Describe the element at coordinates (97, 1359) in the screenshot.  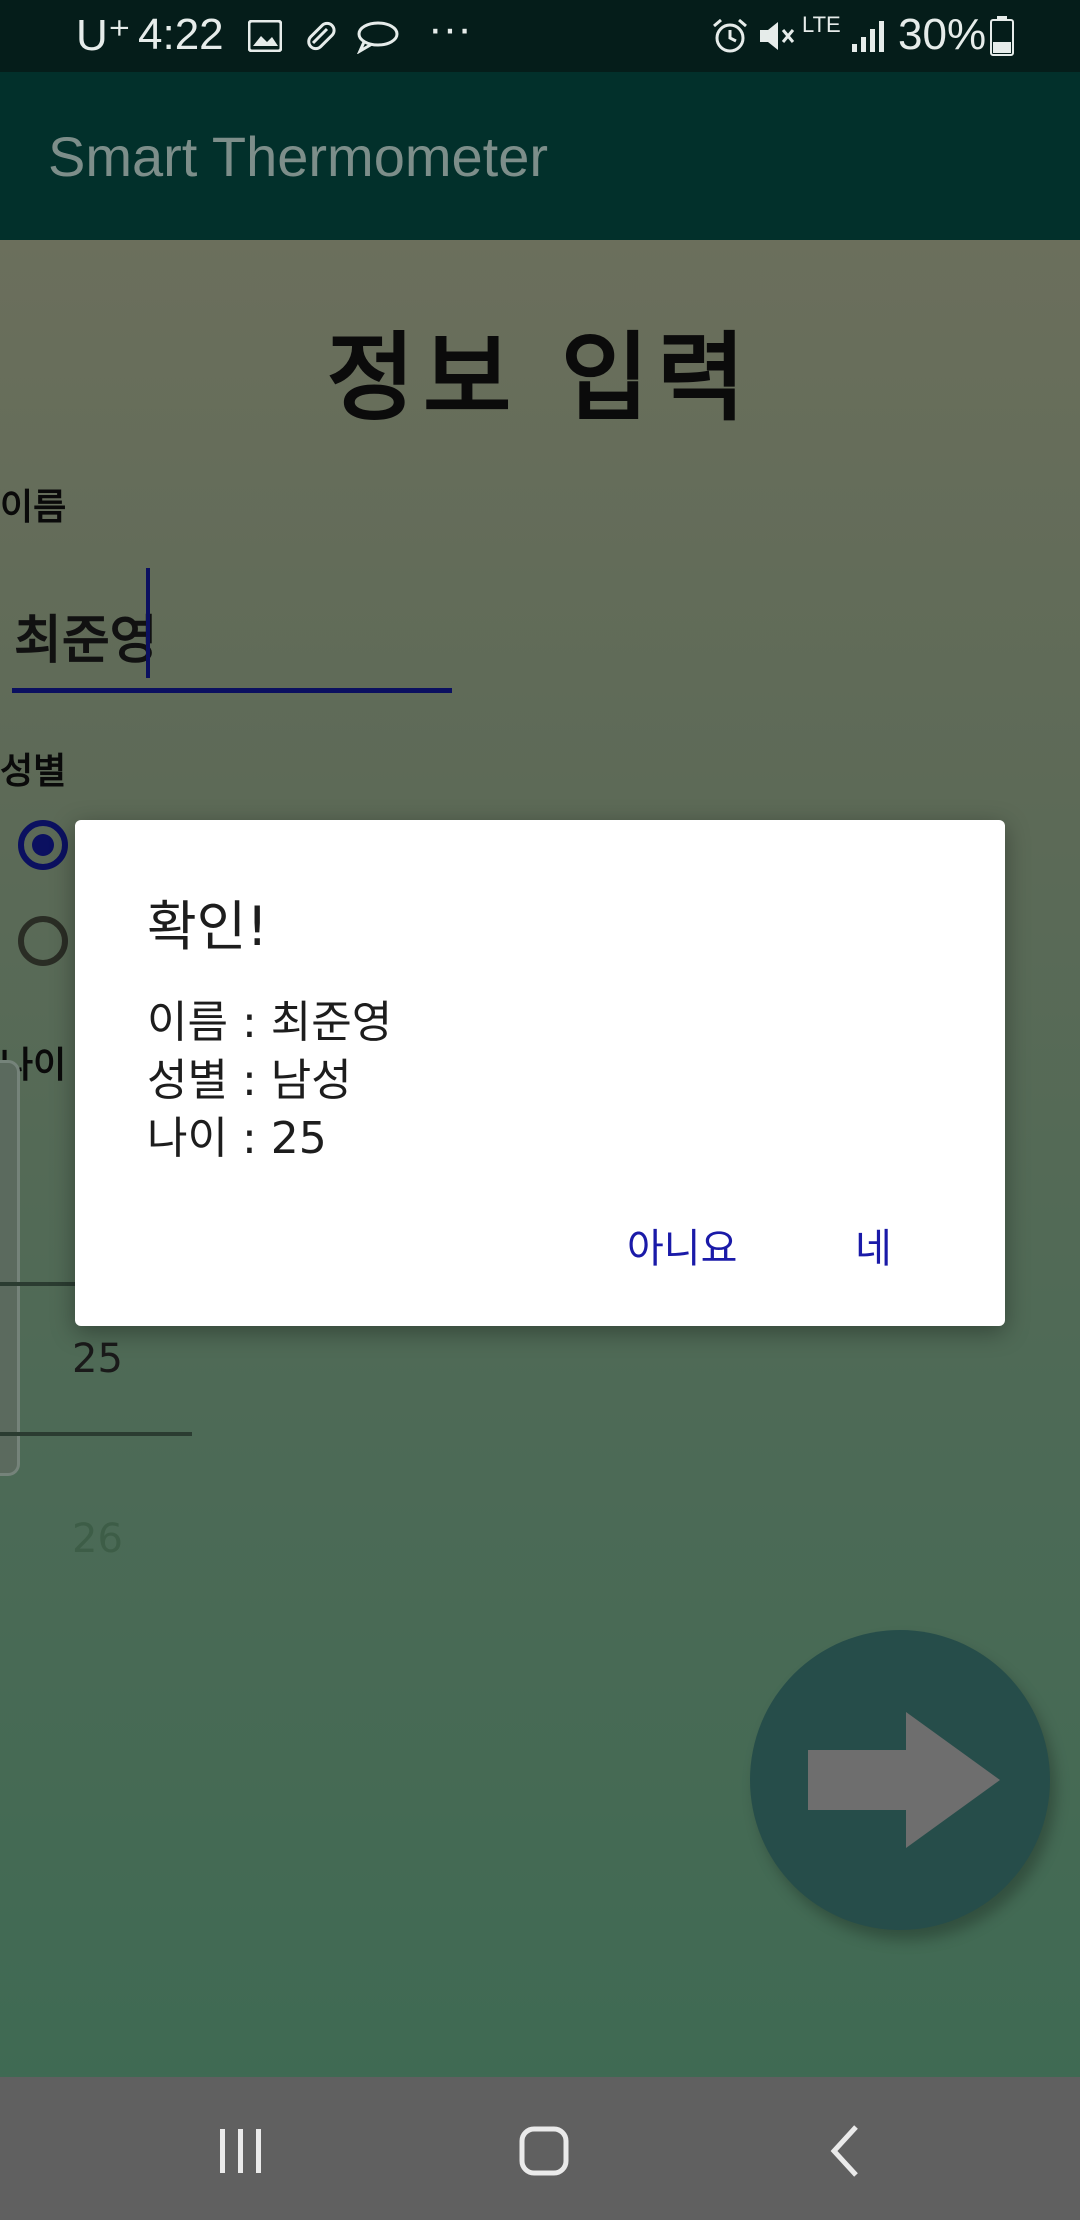
I see `age-picker-selected: 25` at that location.